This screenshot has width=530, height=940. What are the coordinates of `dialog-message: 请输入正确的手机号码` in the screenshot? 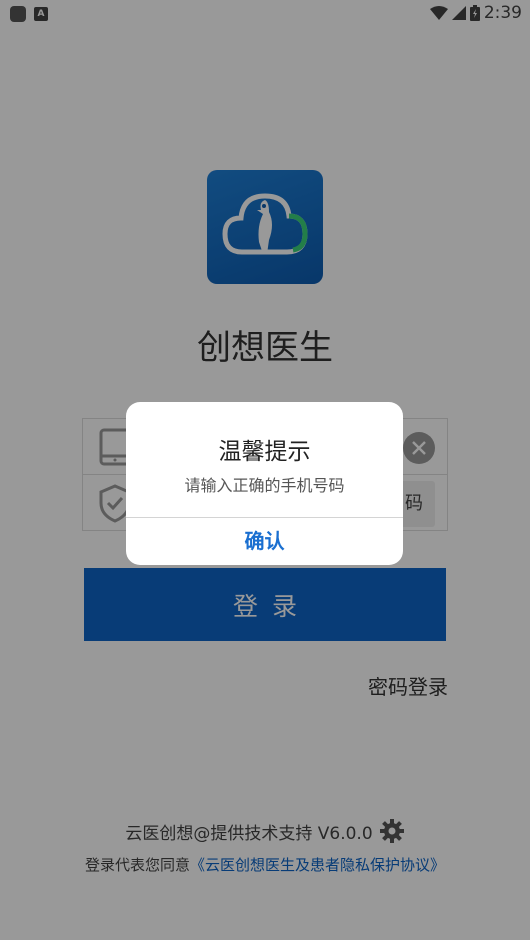 It's located at (264, 485).